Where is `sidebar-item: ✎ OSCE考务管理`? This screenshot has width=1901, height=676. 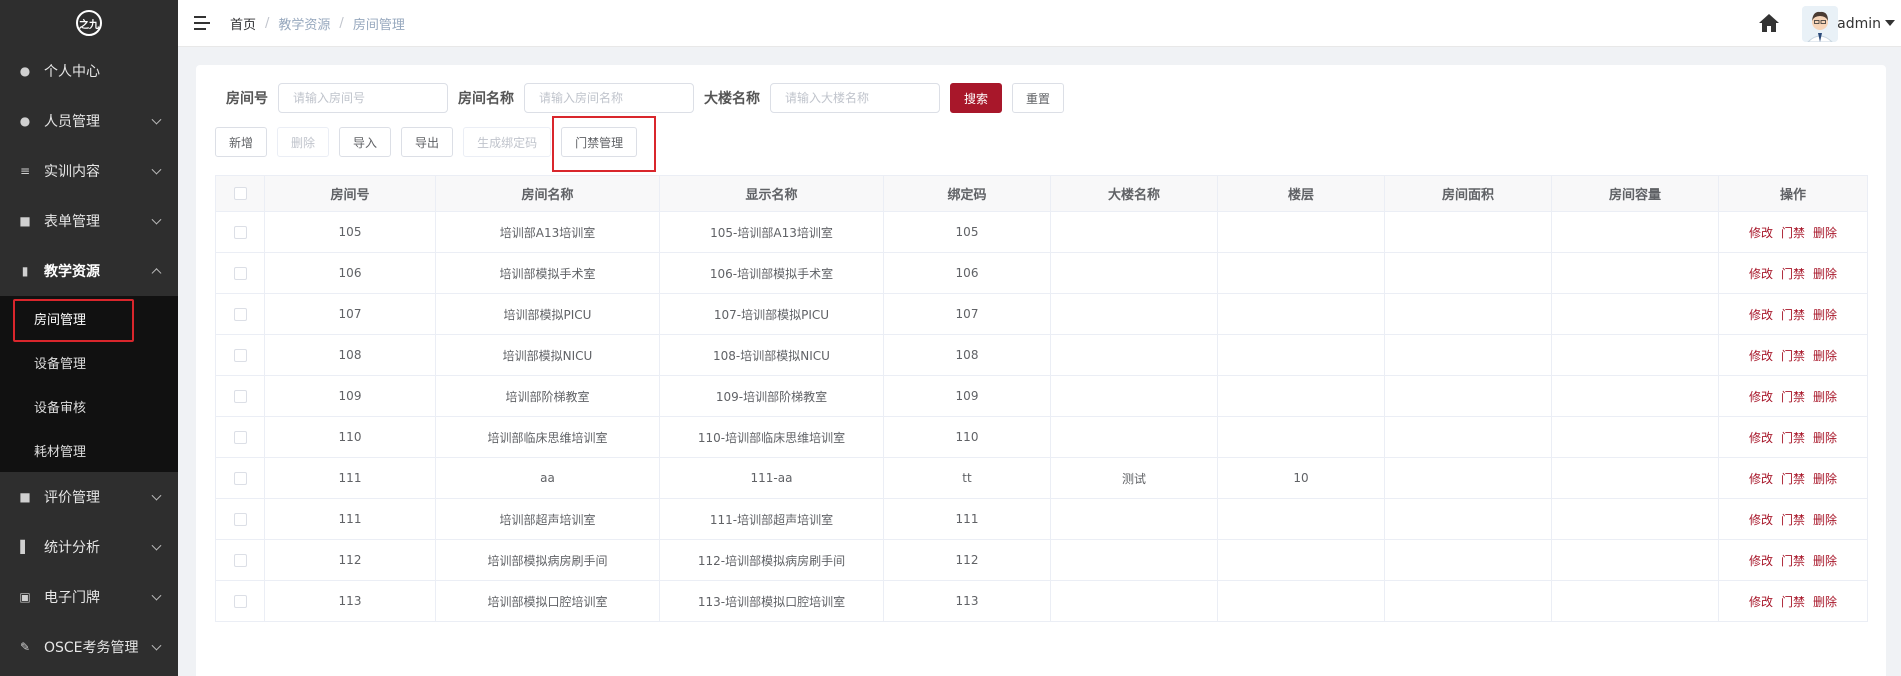
sidebar-item: ✎ OSCE考务管理 is located at coordinates (89, 647).